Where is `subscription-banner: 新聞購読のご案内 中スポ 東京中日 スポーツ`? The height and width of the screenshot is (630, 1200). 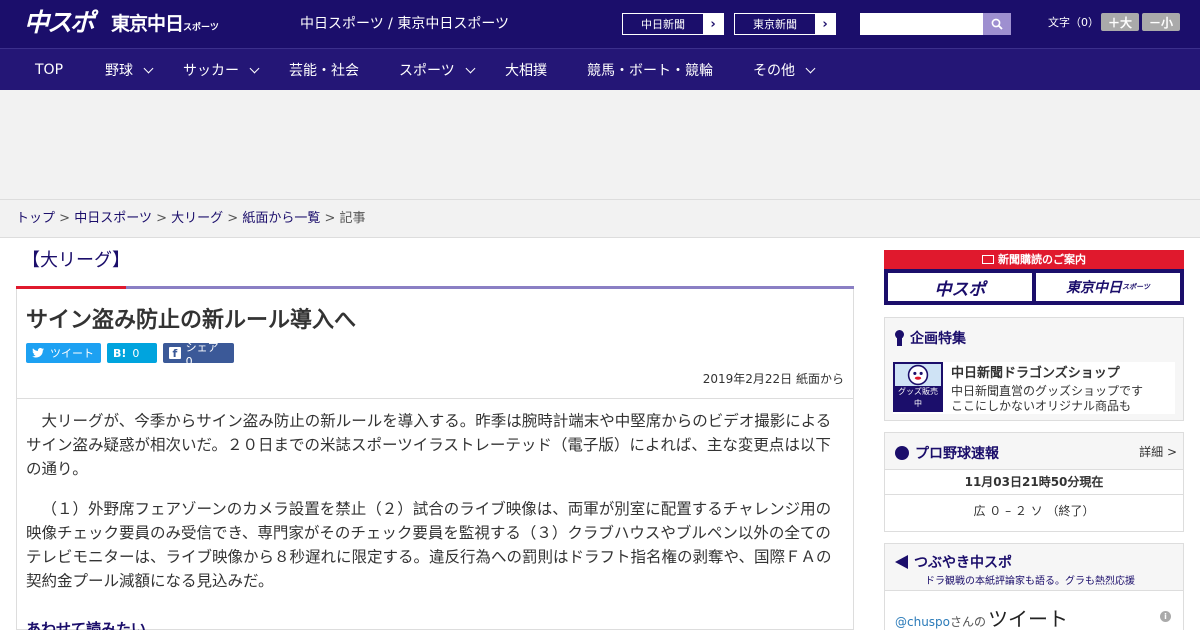
subscription-banner: 新聞購読のご案内 中スポ 東京中日 スポーツ is located at coordinates (1034, 277).